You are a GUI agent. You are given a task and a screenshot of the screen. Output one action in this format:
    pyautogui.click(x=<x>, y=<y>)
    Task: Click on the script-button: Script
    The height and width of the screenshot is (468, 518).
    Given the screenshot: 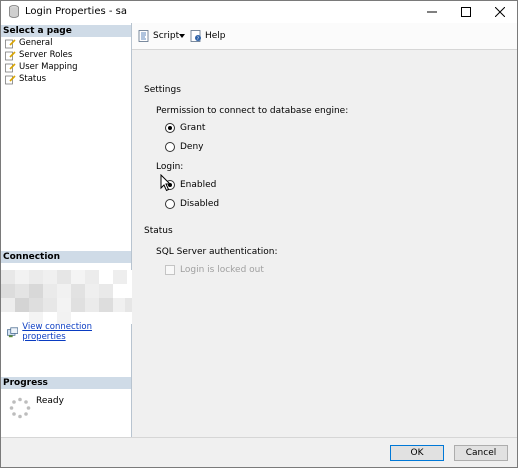 What is the action you would take?
    pyautogui.click(x=158, y=36)
    